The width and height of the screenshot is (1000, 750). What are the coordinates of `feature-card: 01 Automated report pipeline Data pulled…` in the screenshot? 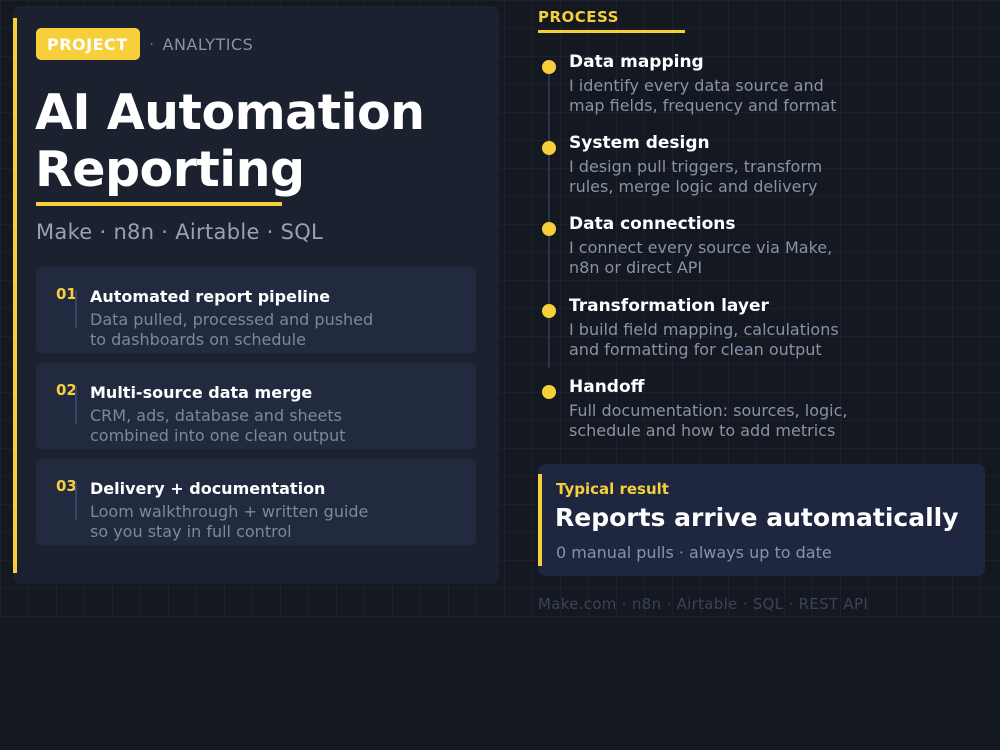 It's located at (256, 310).